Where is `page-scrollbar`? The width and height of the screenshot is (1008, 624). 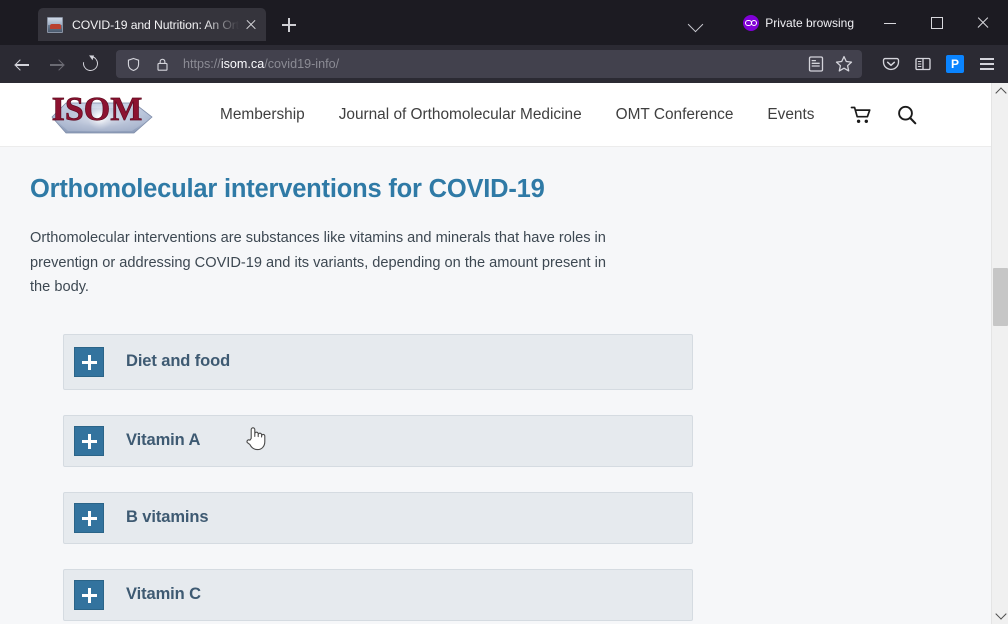
page-scrollbar is located at coordinates (999, 353).